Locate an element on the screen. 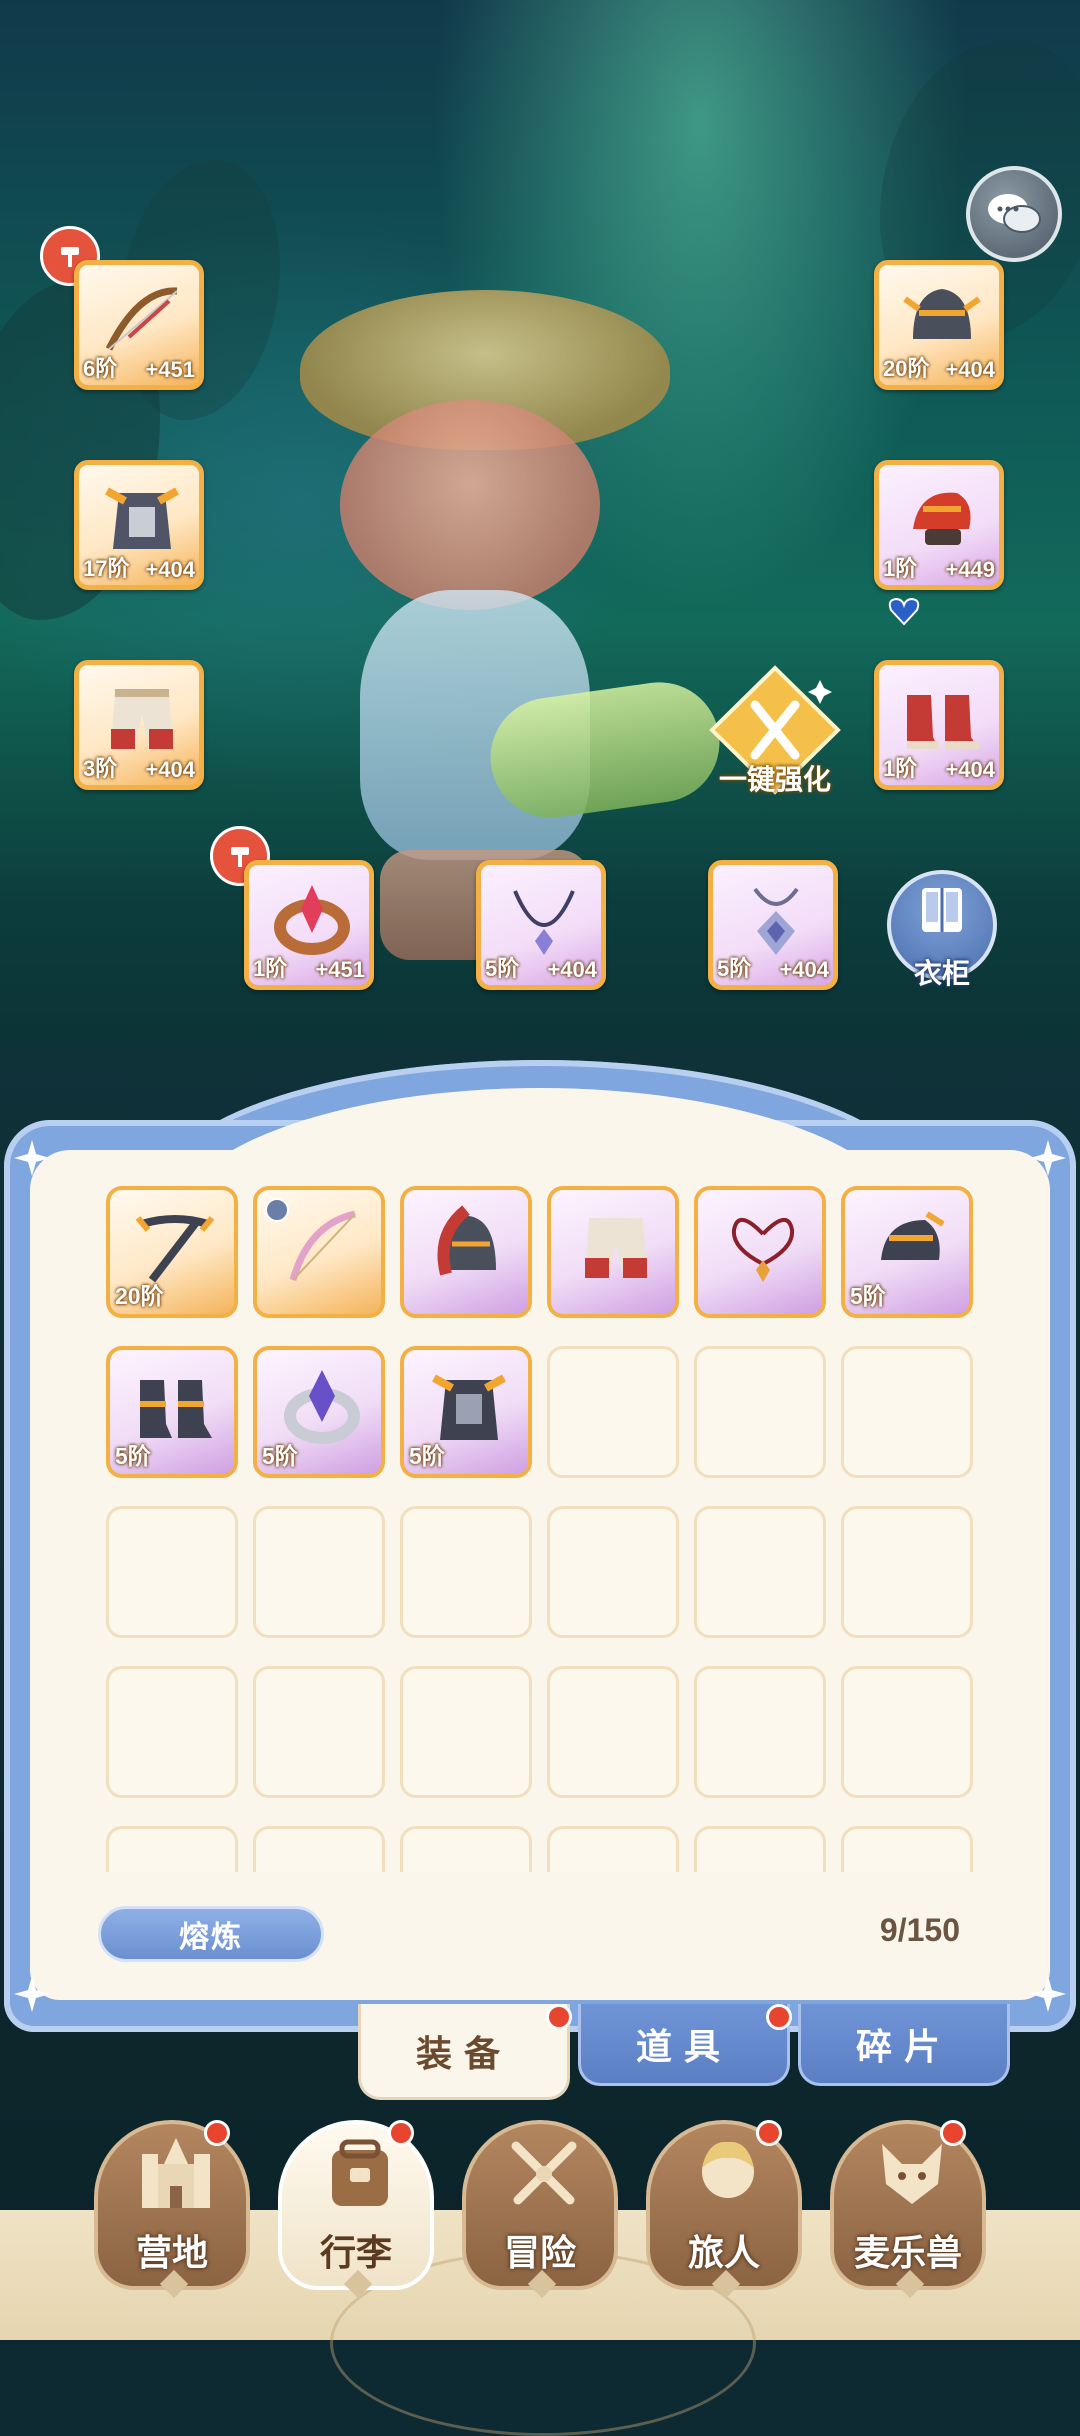 This screenshot has width=1080, height=2436. equip-slot-pants: 3阶 +404 is located at coordinates (139, 725).